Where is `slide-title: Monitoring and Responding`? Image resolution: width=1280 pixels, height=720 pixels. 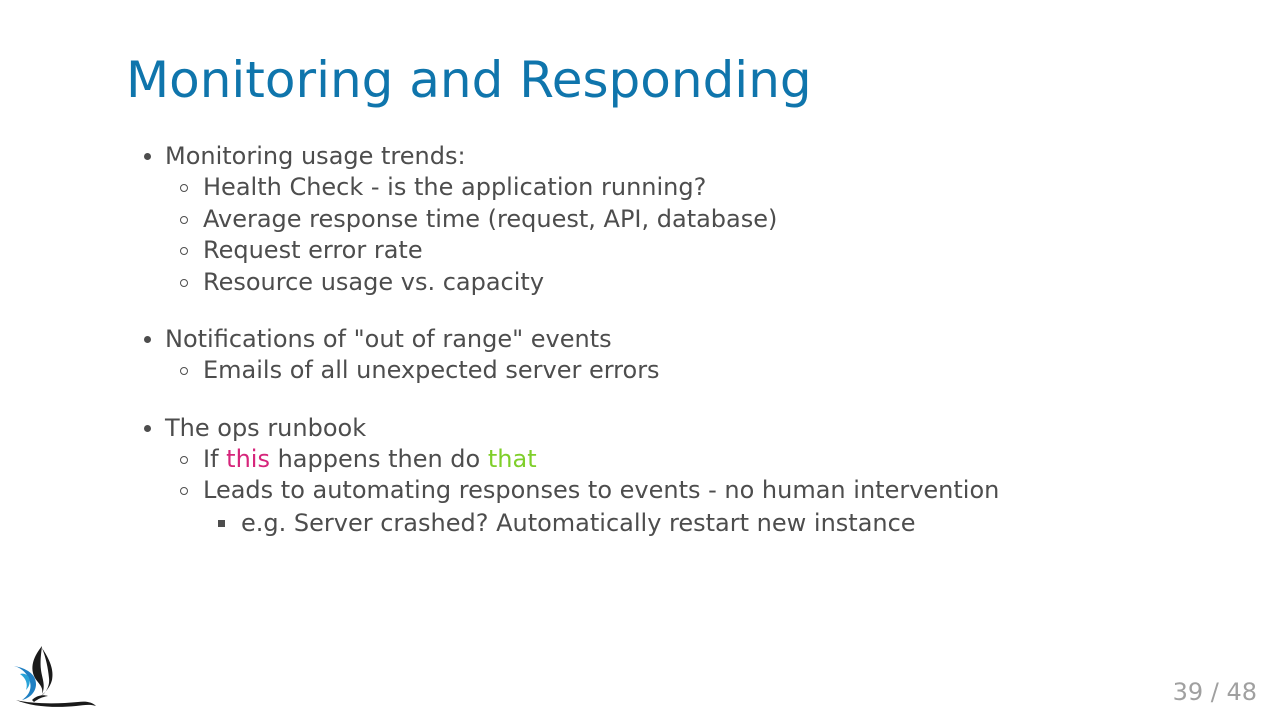 slide-title: Monitoring and Responding is located at coordinates (469, 80).